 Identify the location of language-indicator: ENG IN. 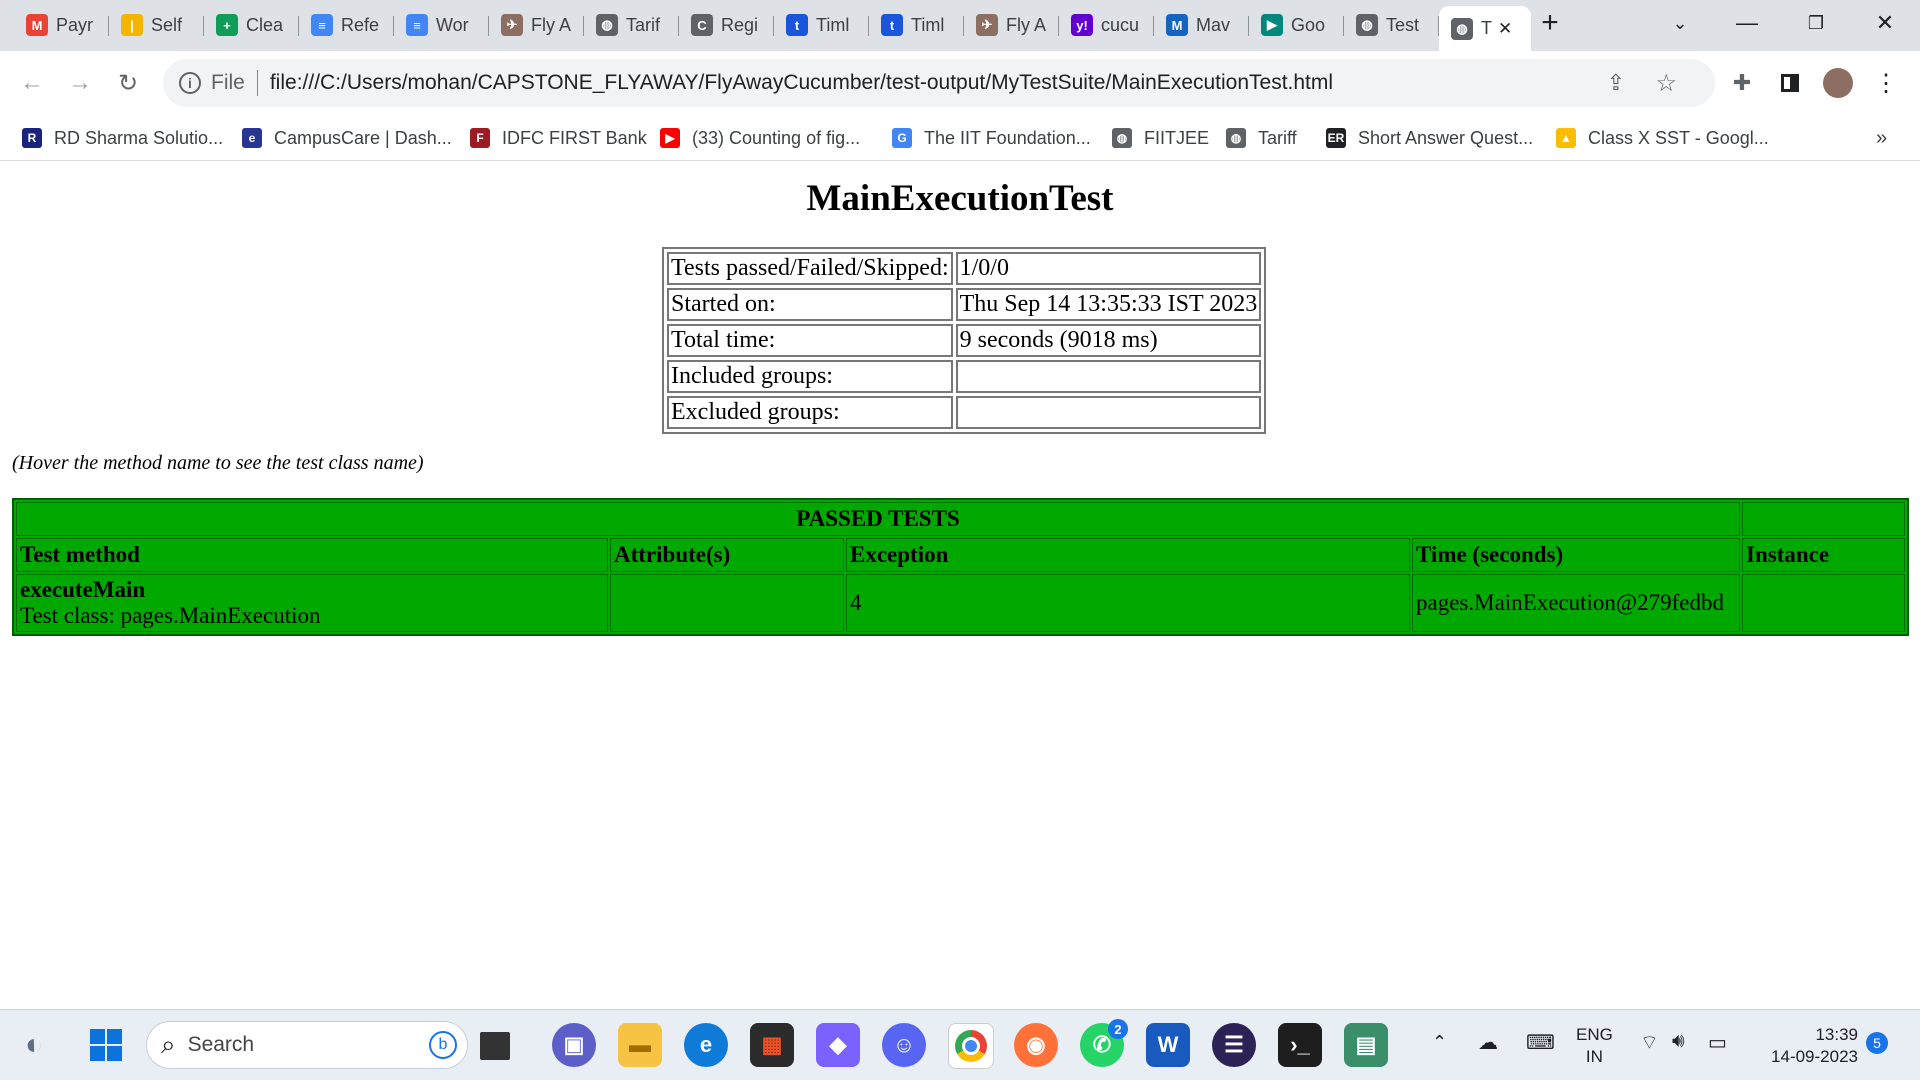
(1594, 1046).